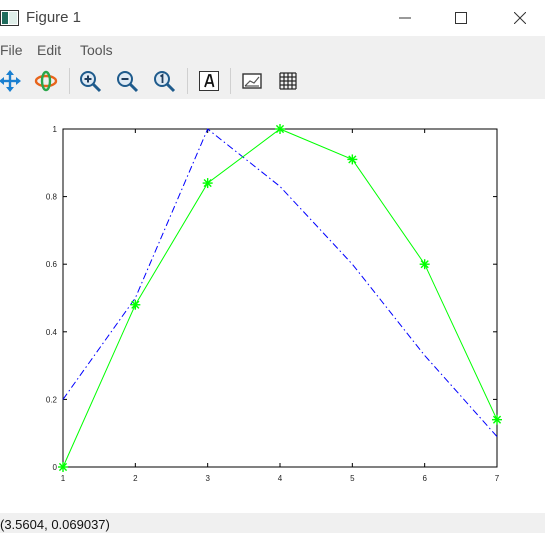  I want to click on zoom-reset-button, so click(164, 81).